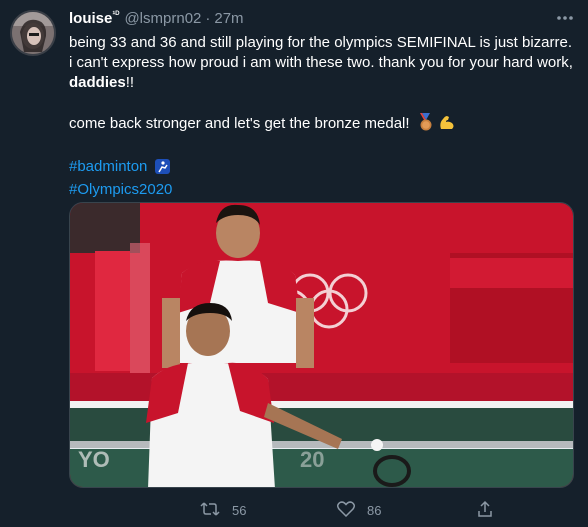 This screenshot has width=588, height=527. I want to click on display-name: louise¹ᴰ, so click(94, 18).